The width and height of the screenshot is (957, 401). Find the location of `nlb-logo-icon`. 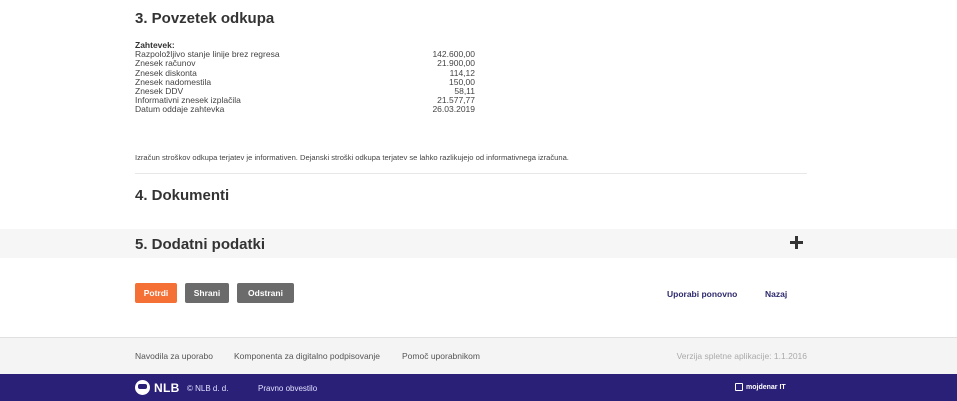

nlb-logo-icon is located at coordinates (142, 387).